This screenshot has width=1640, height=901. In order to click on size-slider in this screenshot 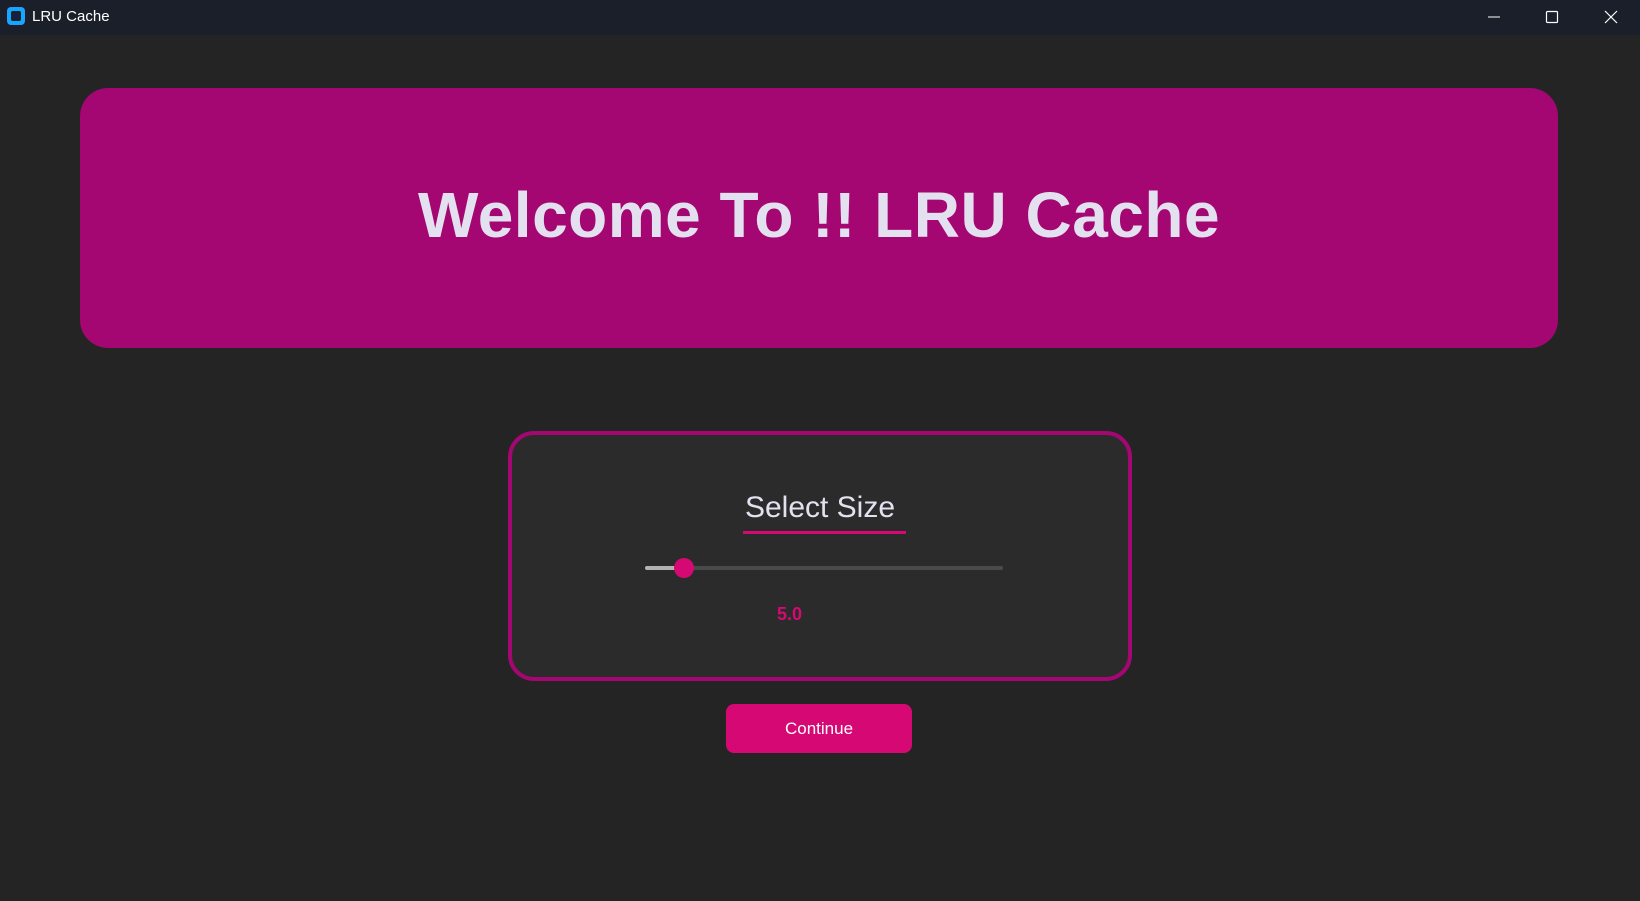, I will do `click(824, 568)`.